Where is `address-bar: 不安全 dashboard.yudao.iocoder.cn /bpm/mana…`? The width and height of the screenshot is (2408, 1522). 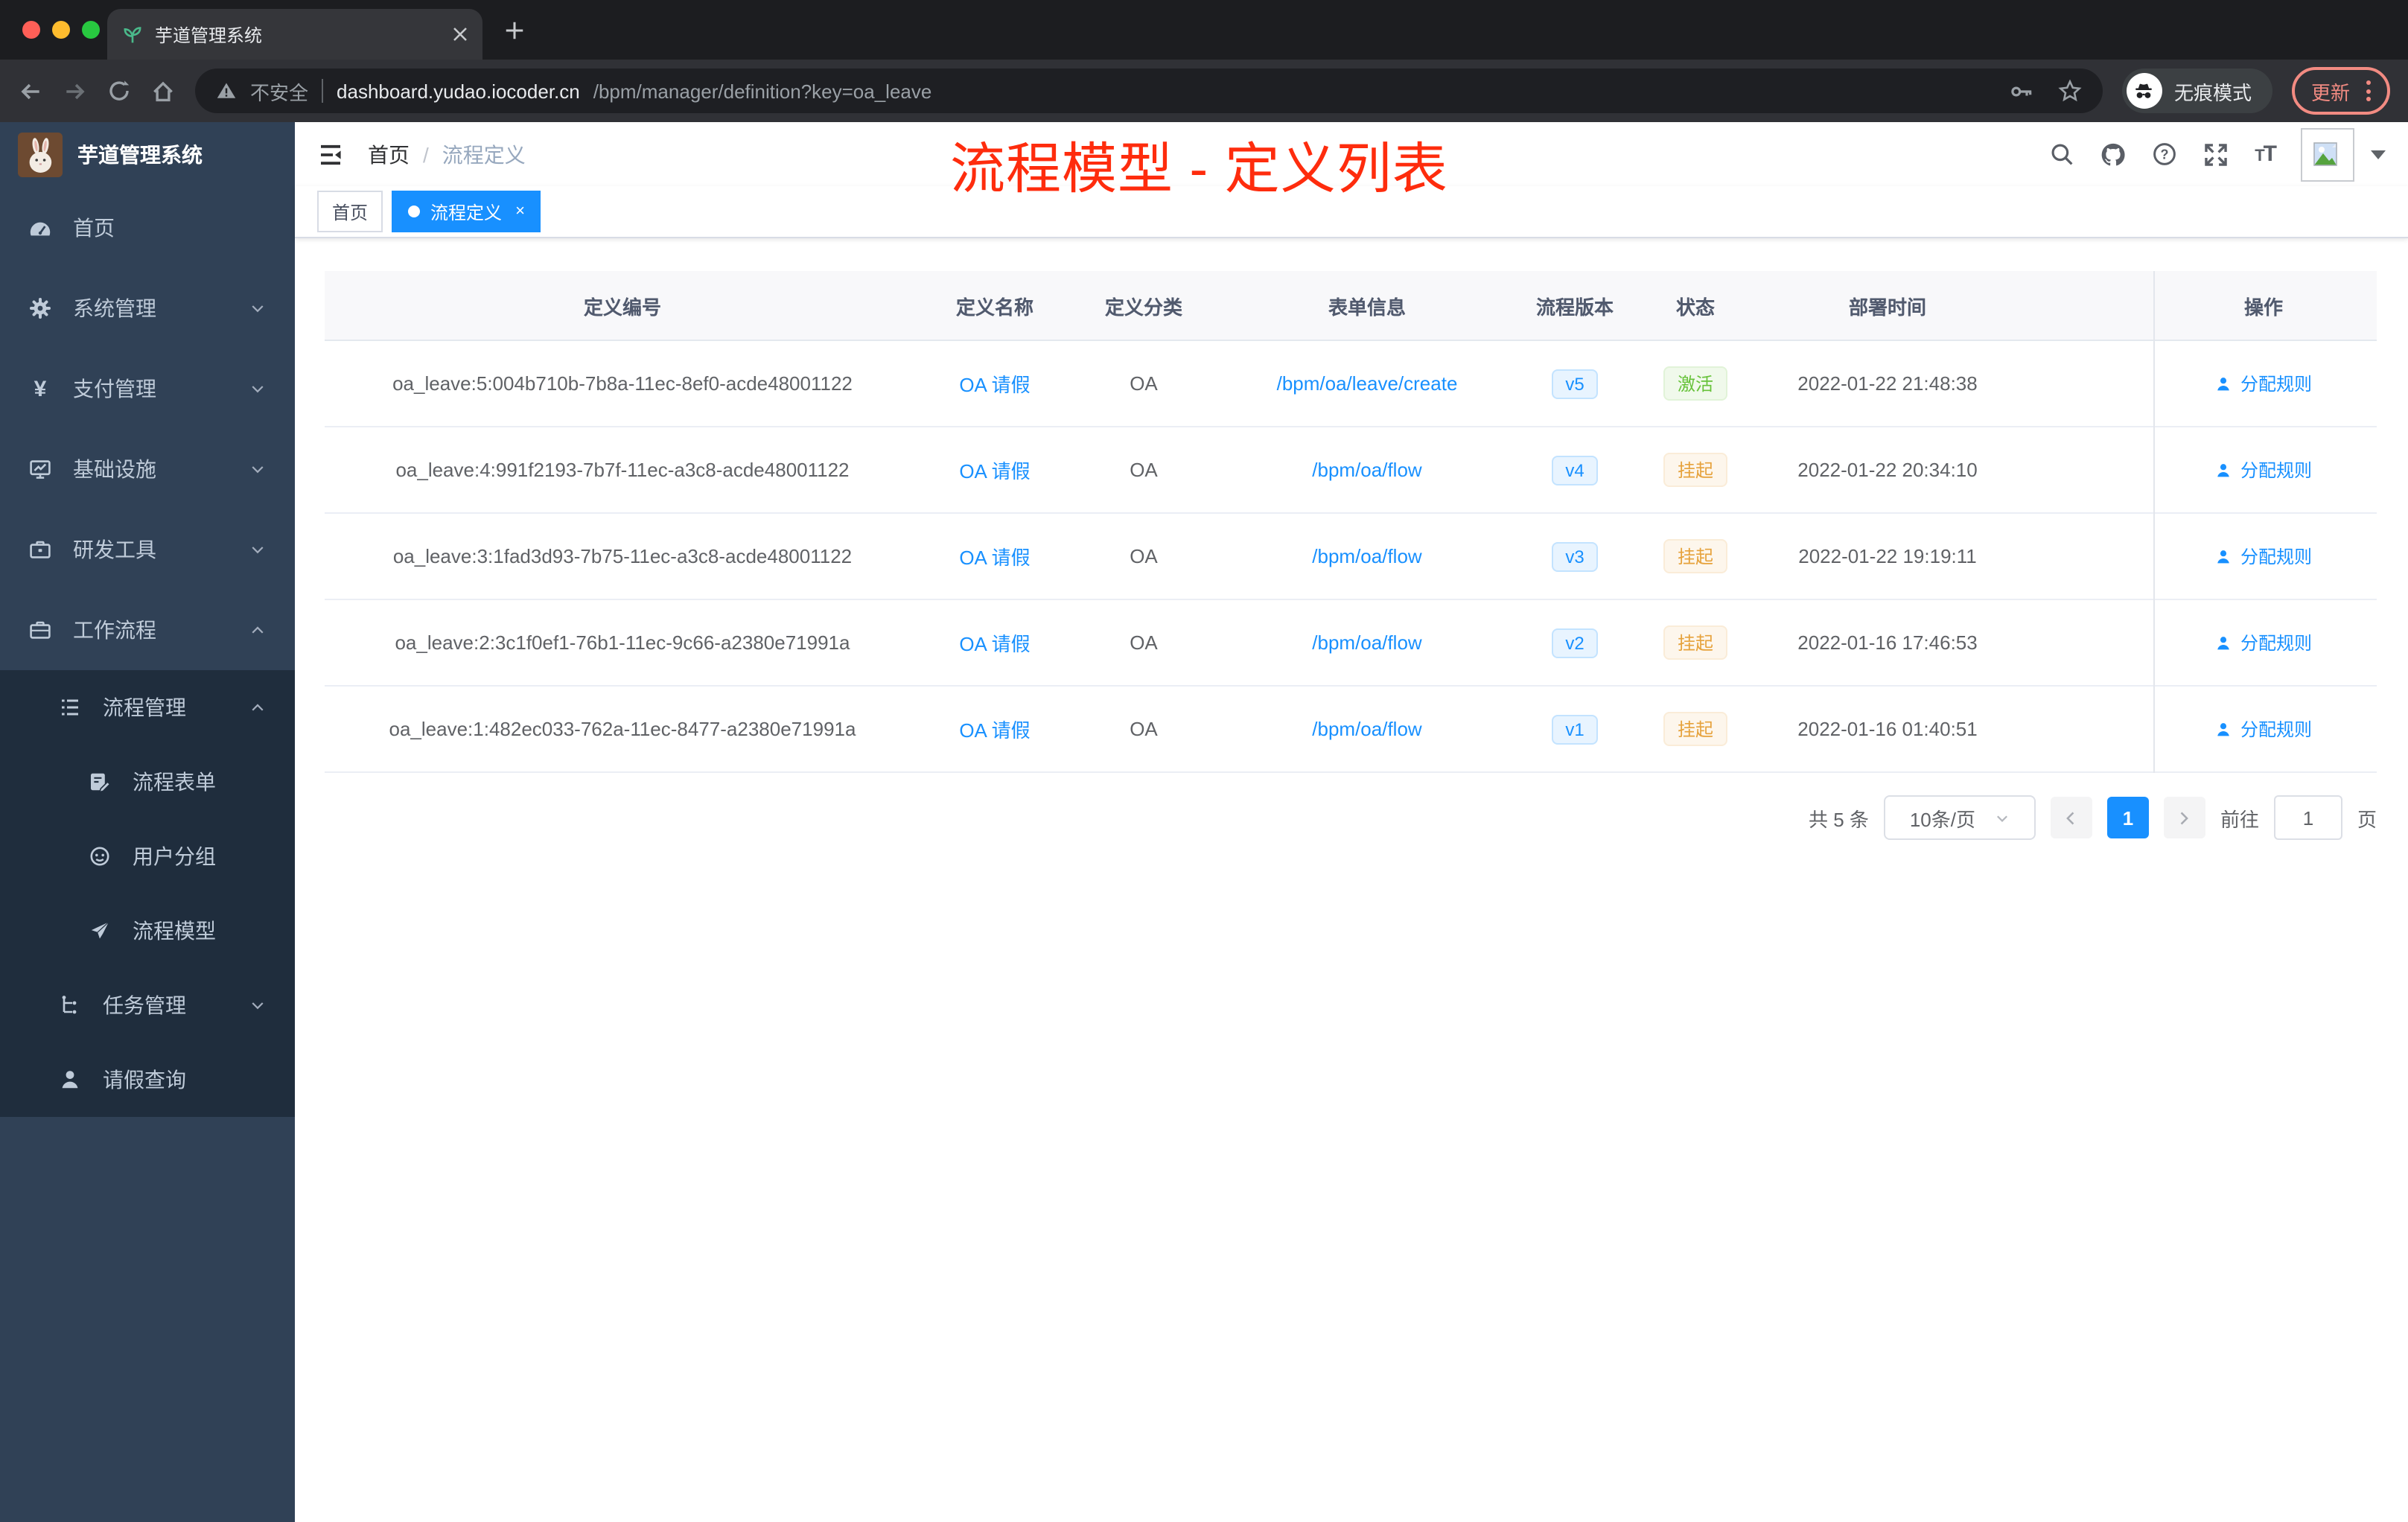 address-bar: 不安全 dashboard.yudao.iocoder.cn /bpm/mana… is located at coordinates (1149, 91).